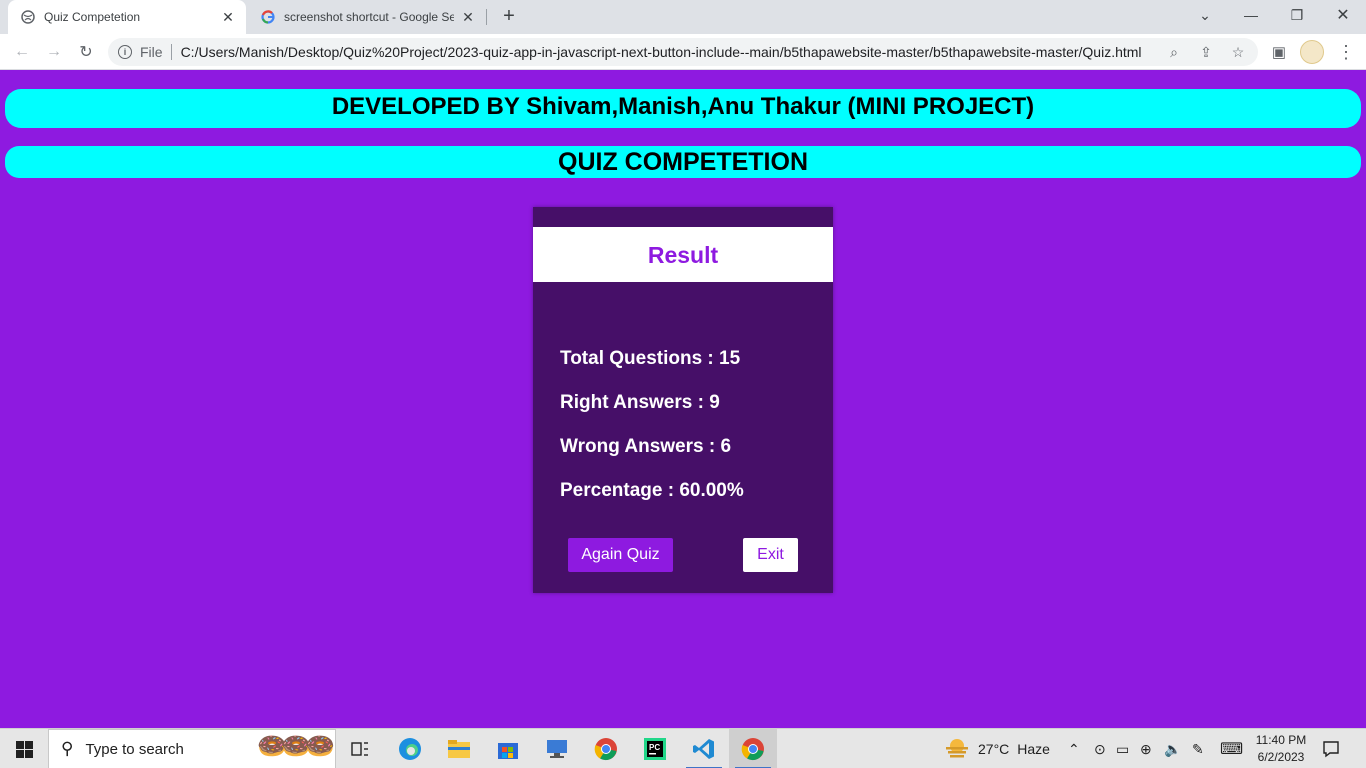  I want to click on clock-date: 6/2/2023, so click(1281, 757).